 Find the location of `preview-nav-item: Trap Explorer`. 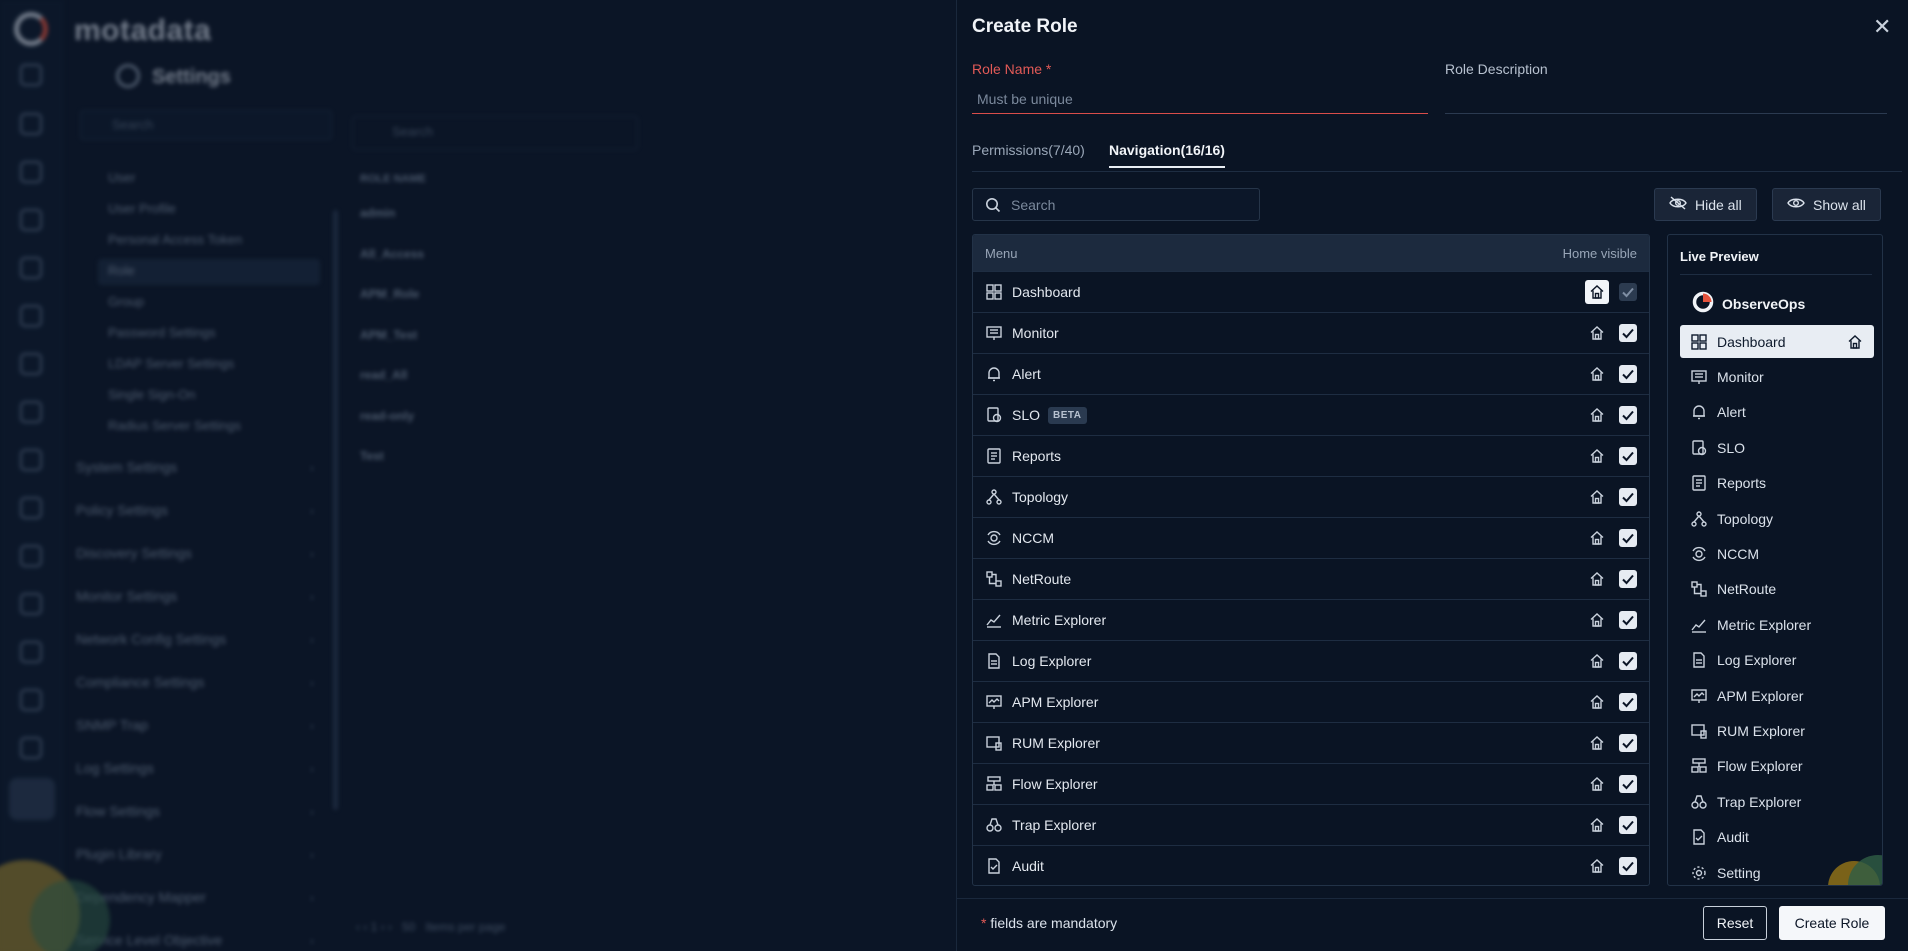

preview-nav-item: Trap Explorer is located at coordinates (1777, 801).